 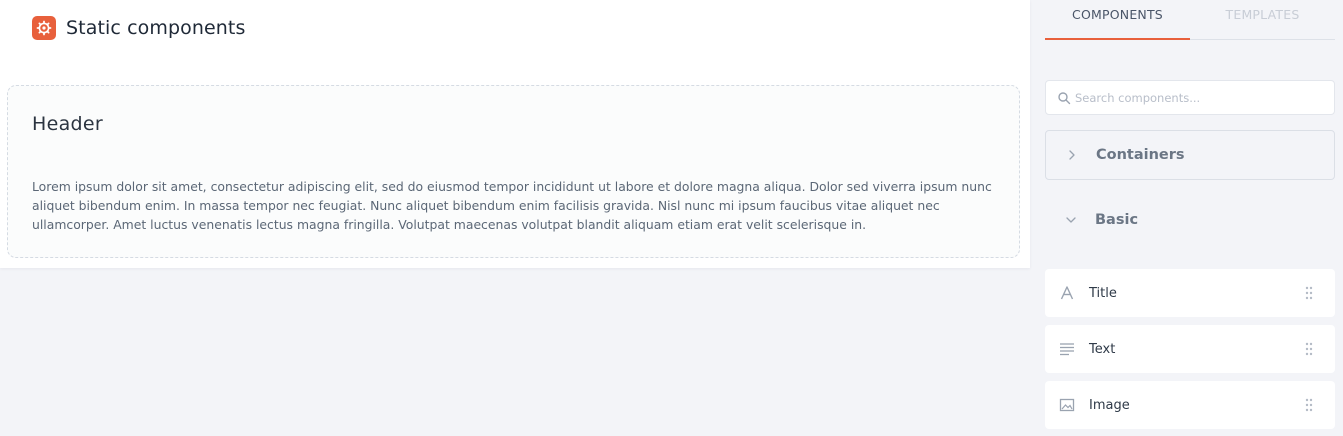 I want to click on component-item-image: Image, so click(x=1190, y=405).